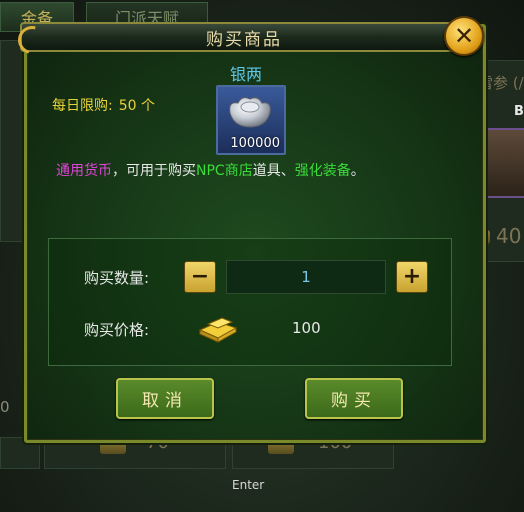 This screenshot has width=524, height=512. I want to click on silver-ingot-icon, so click(250, 112).